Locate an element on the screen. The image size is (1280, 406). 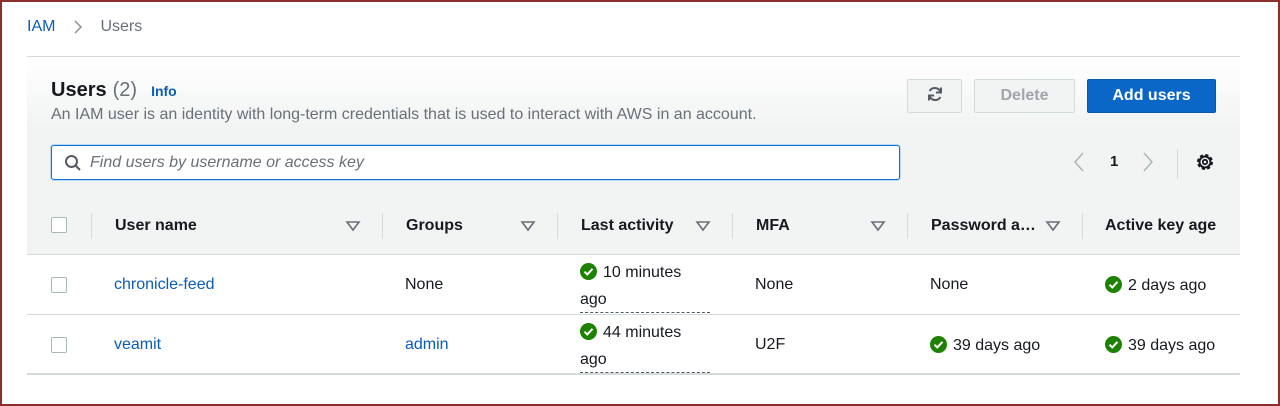
refresh-icon is located at coordinates (935, 96).